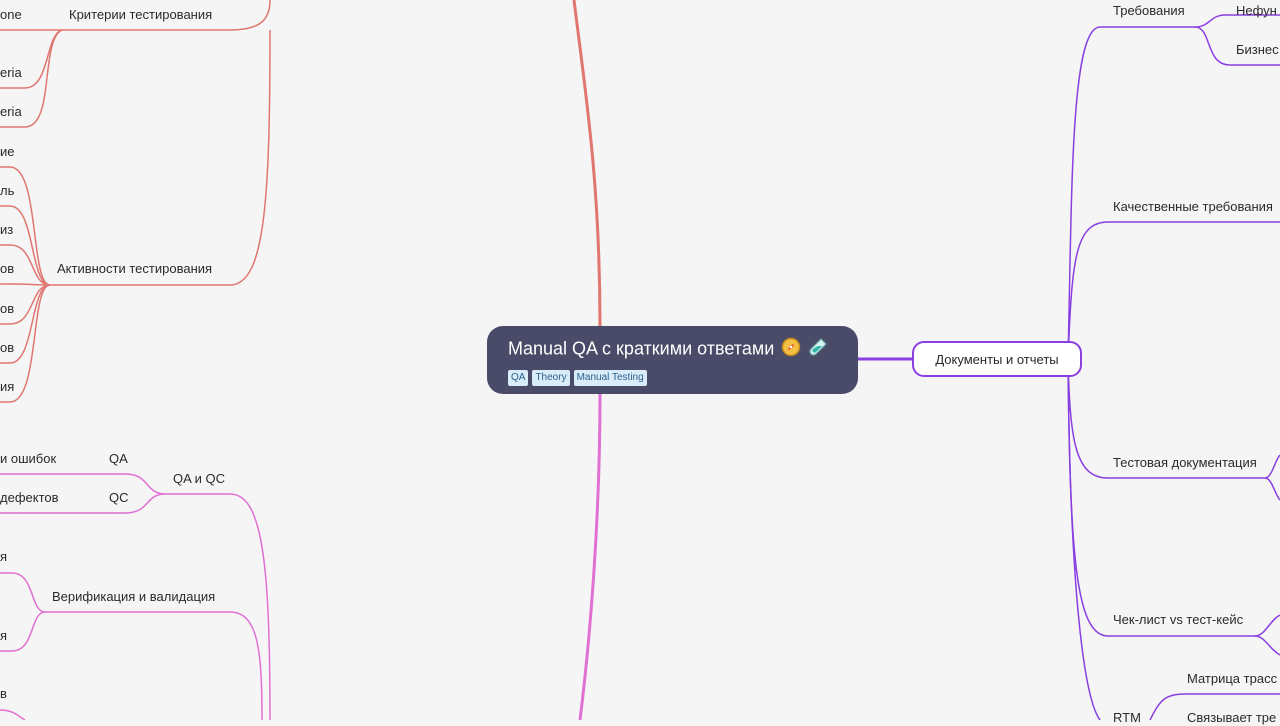 Image resolution: width=1280 pixels, height=726 pixels. I want to click on connector-qa-qc, so click(218, 606).